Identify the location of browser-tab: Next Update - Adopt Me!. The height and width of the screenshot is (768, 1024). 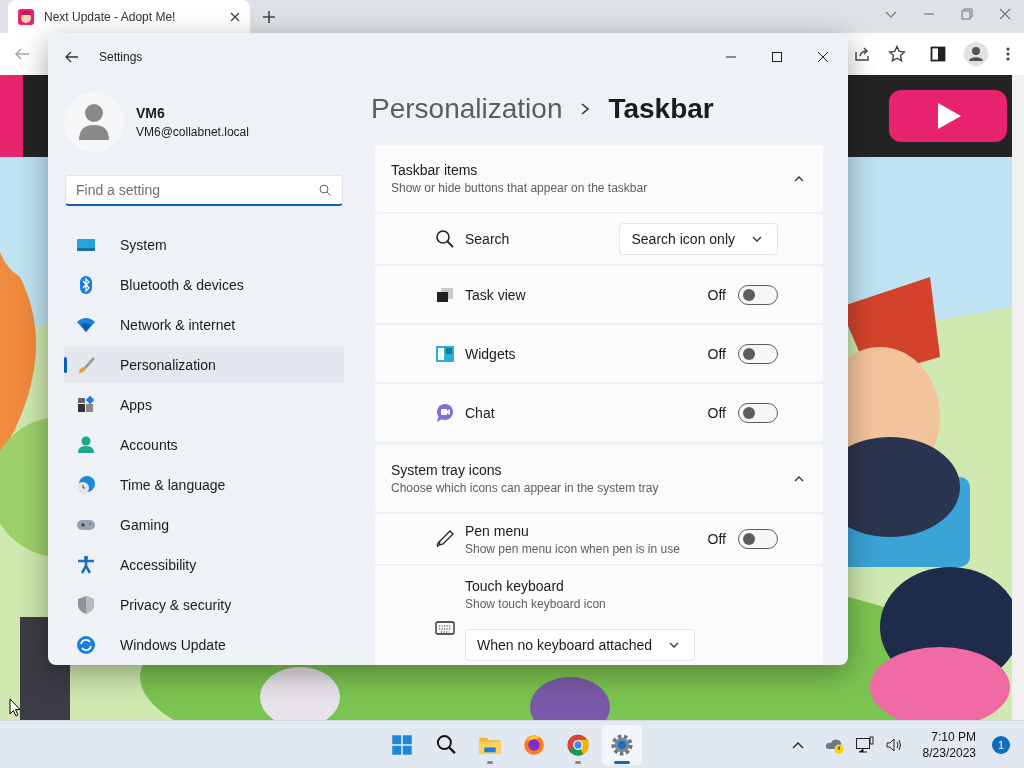
(129, 16).